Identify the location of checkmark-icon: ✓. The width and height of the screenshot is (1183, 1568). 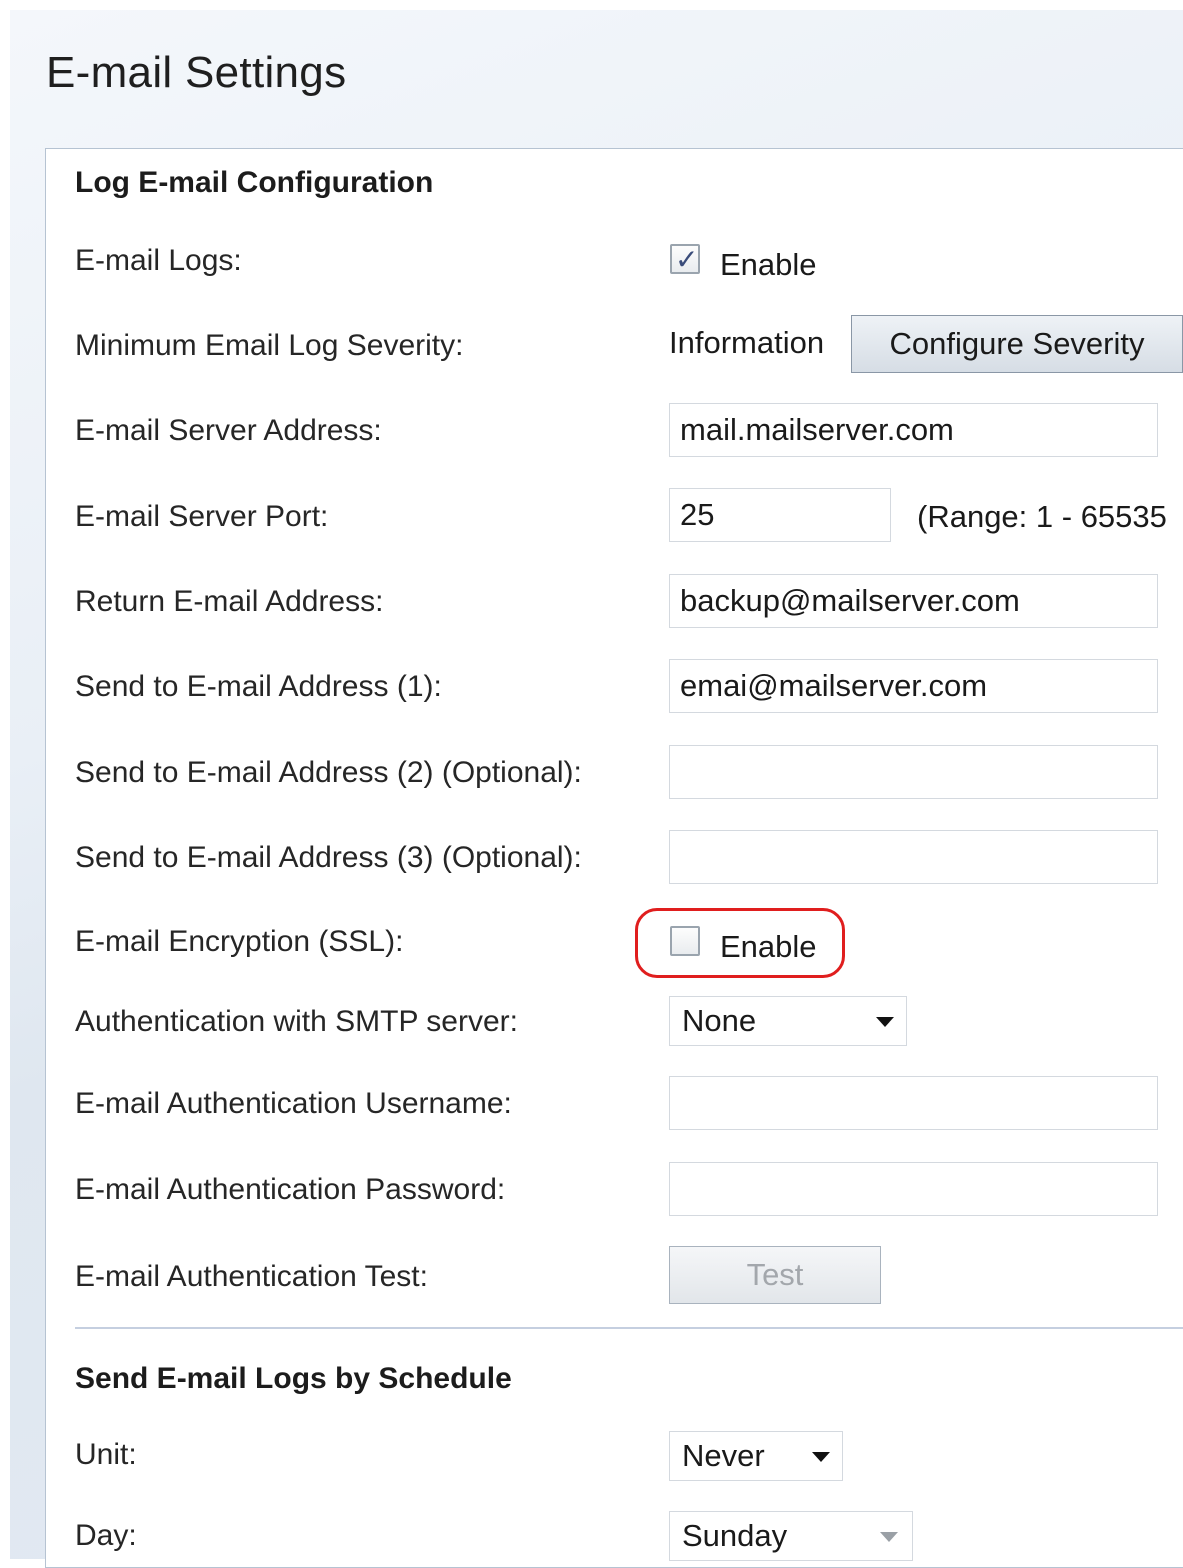
(687, 259).